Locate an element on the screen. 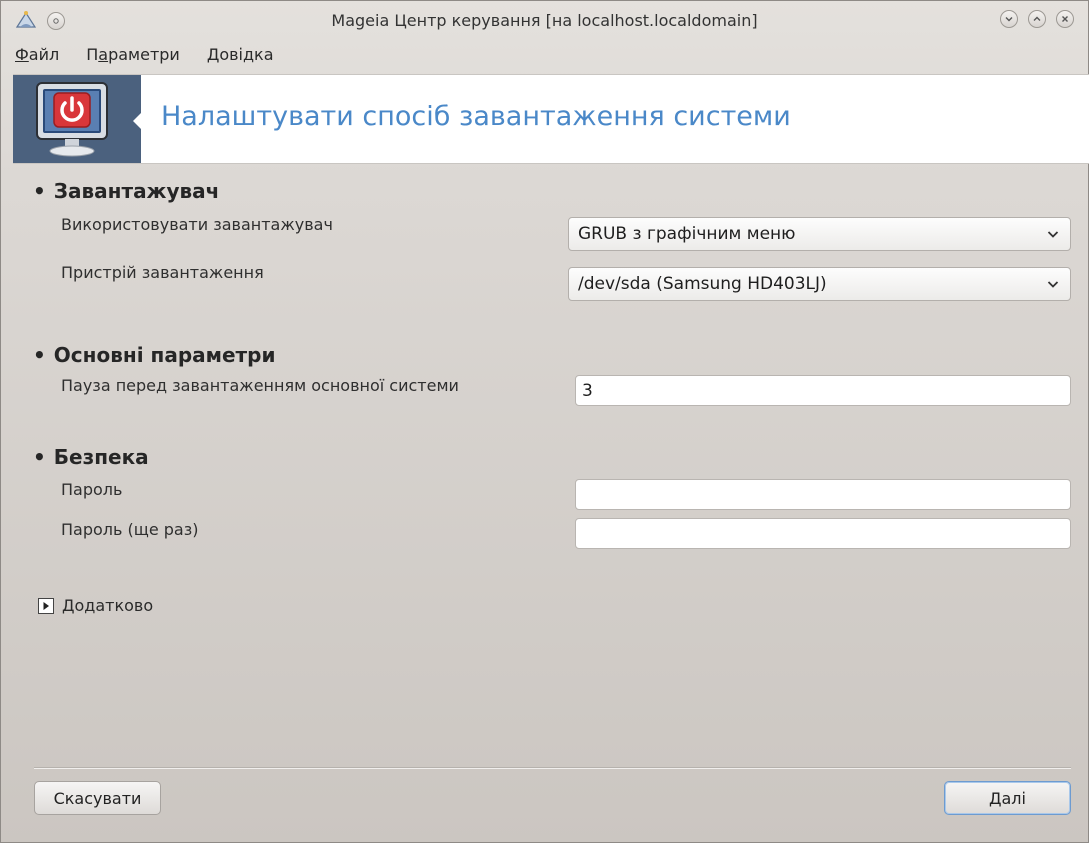  next-button: Далі is located at coordinates (1007, 798).